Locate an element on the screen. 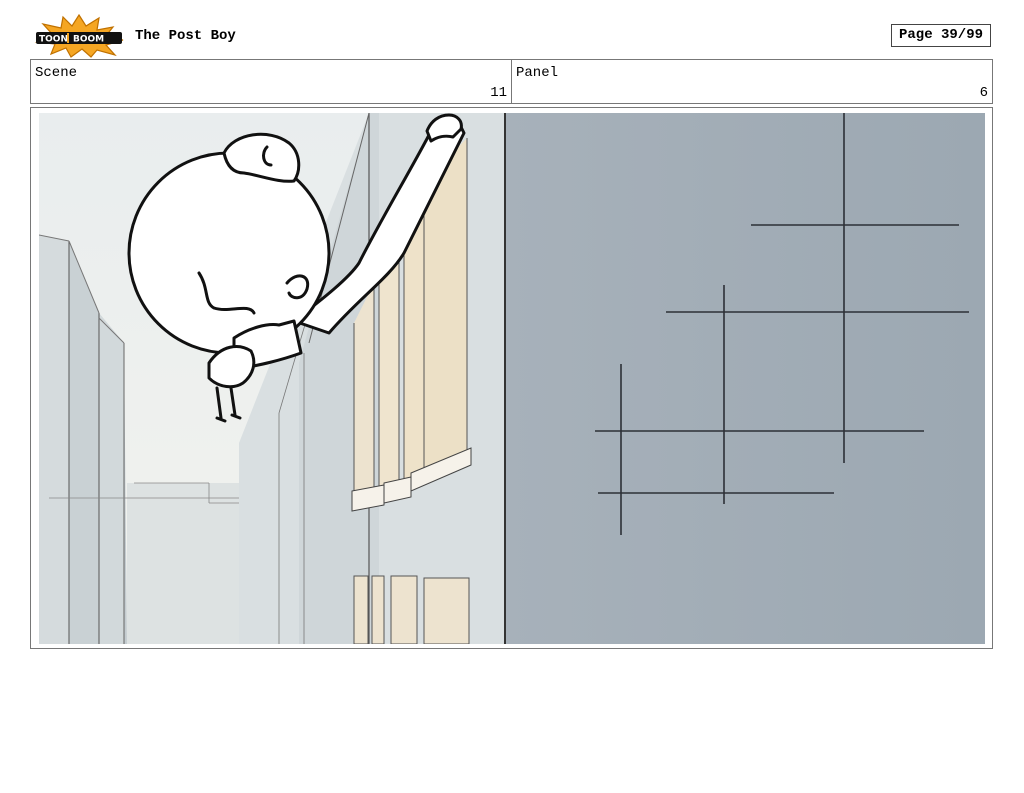 The width and height of the screenshot is (1024, 793). toon-boom-logo: TOON BOOM is located at coordinates (79, 36).